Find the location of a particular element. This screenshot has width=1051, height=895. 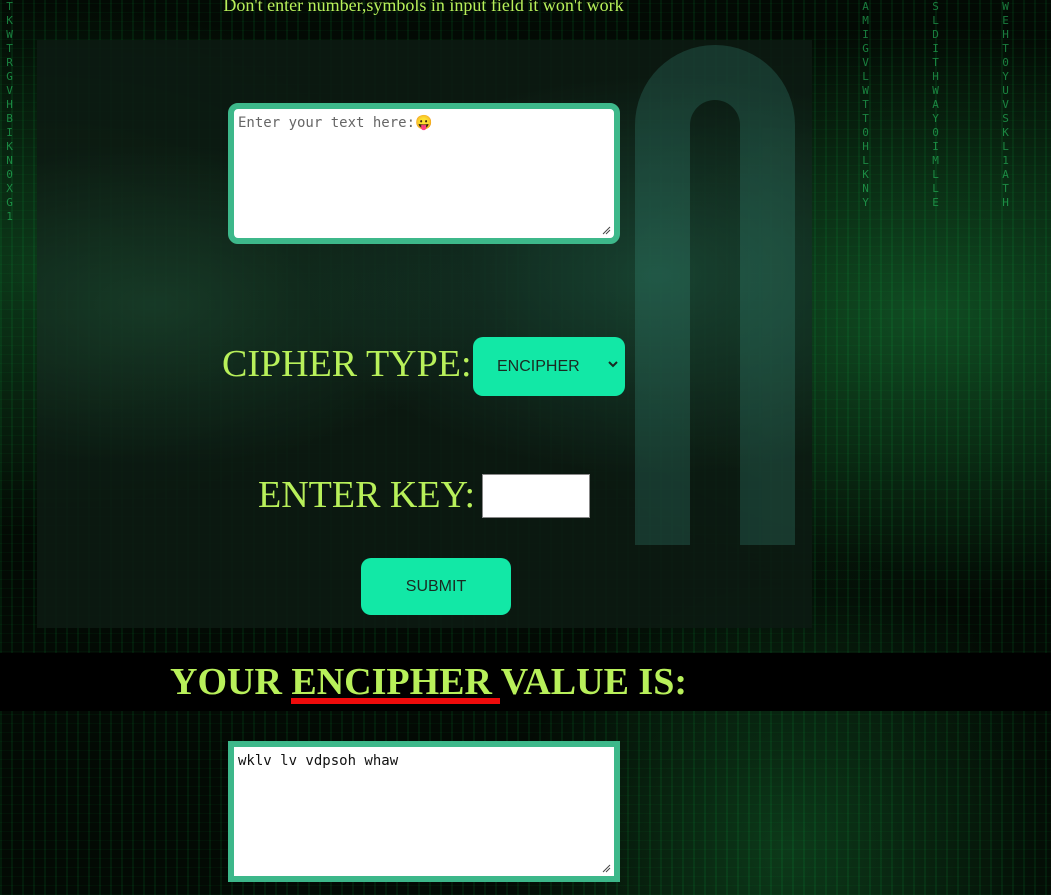

result-mode-wrapper: ENCIPHER is located at coordinates (395, 682).